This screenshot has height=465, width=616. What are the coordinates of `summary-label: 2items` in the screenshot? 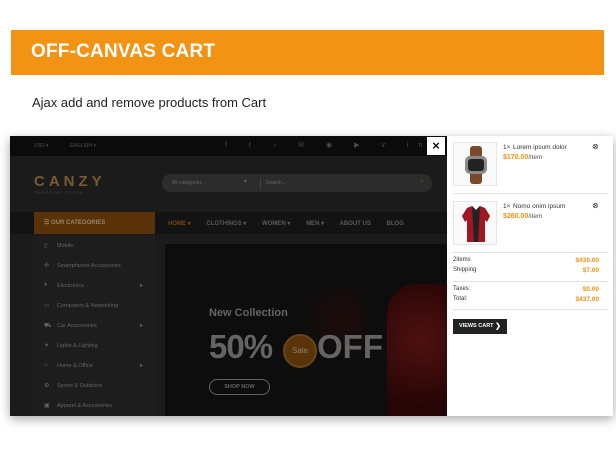 It's located at (462, 260).